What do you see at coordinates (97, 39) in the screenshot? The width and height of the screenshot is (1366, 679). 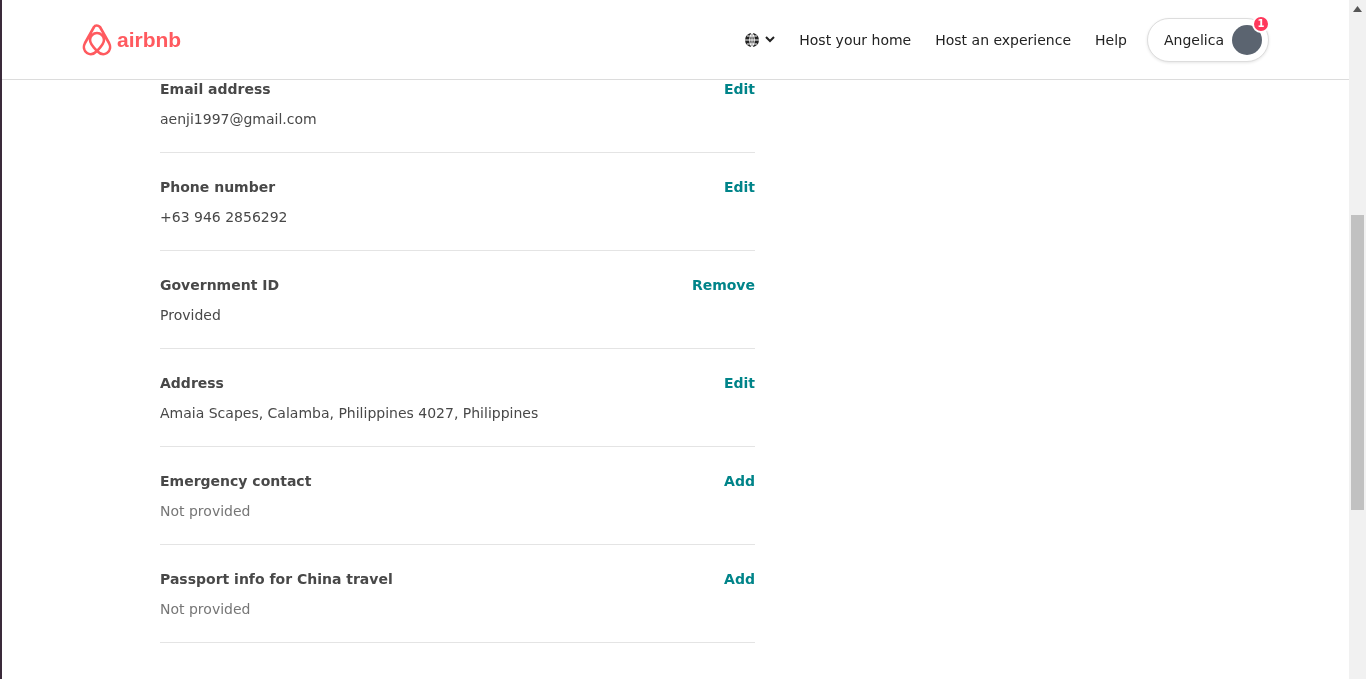 I see `airbnb-logo-icon` at bounding box center [97, 39].